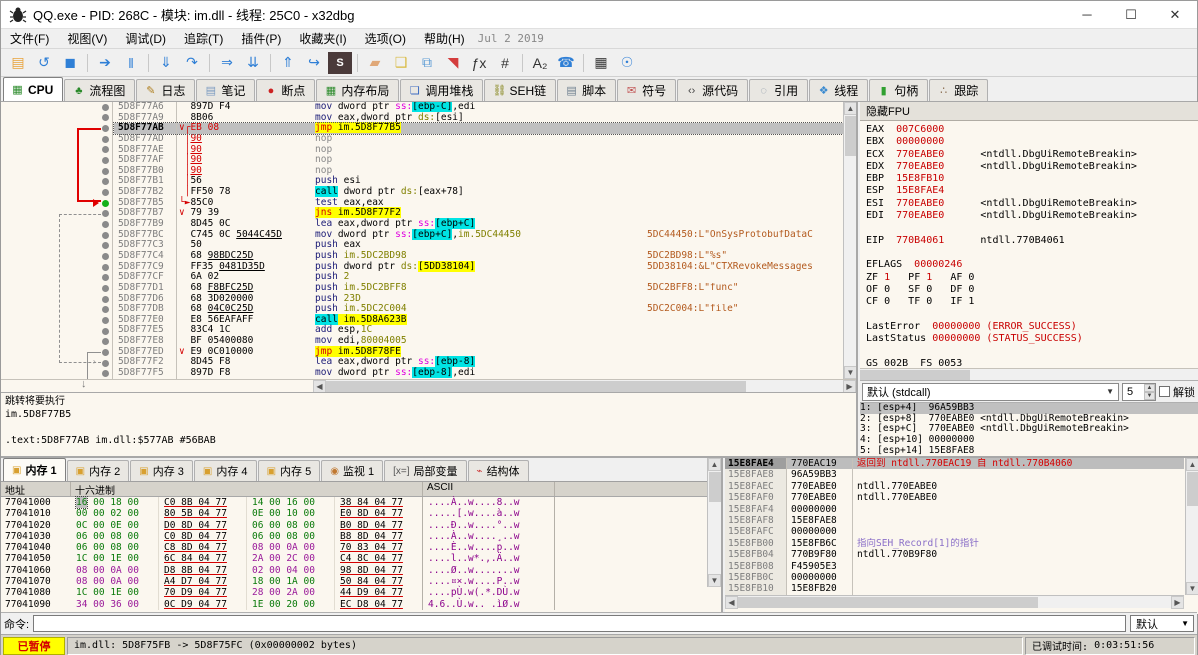 This screenshot has height=655, width=1198. Describe the element at coordinates (442, 90) in the screenshot. I see `tab-调用堆栈: ❏ 调用堆栈` at that location.